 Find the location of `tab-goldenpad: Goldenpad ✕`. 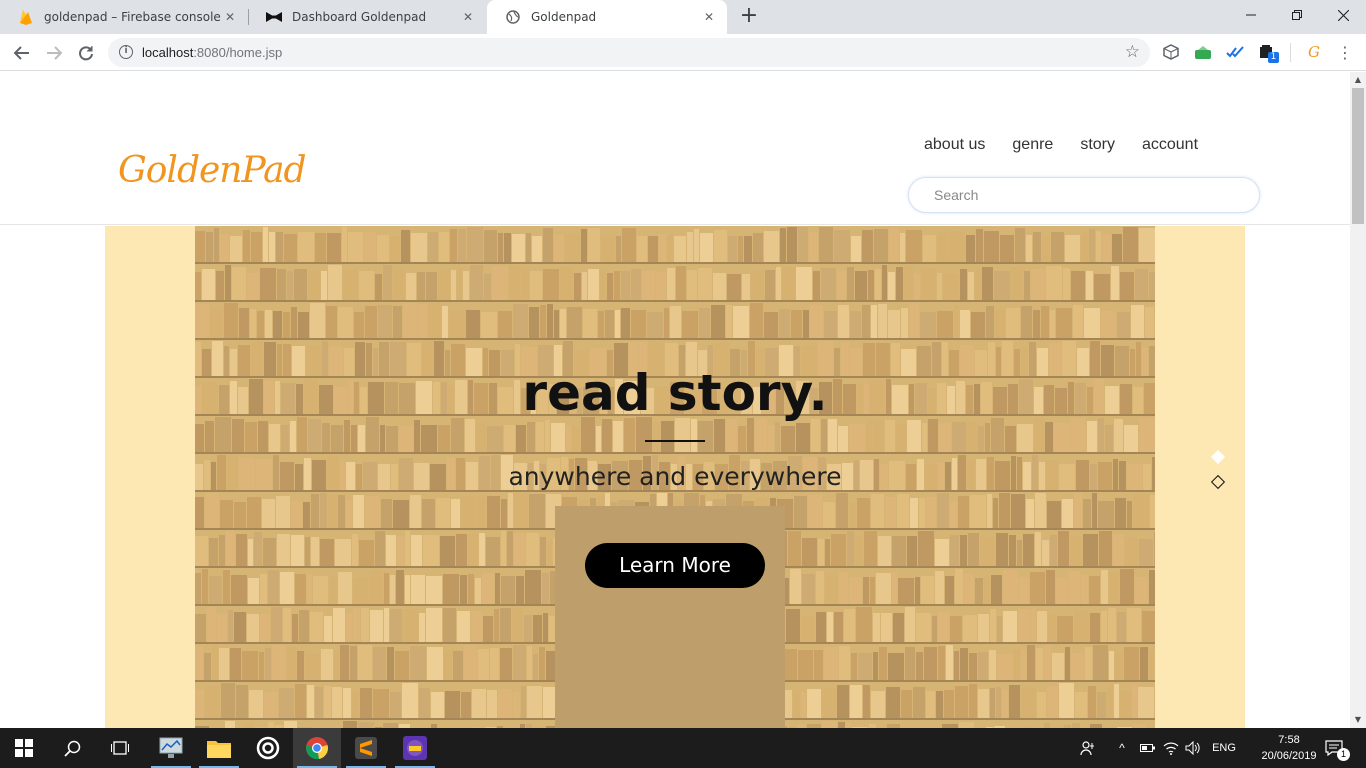

tab-goldenpad: Goldenpad ✕ is located at coordinates (607, 17).